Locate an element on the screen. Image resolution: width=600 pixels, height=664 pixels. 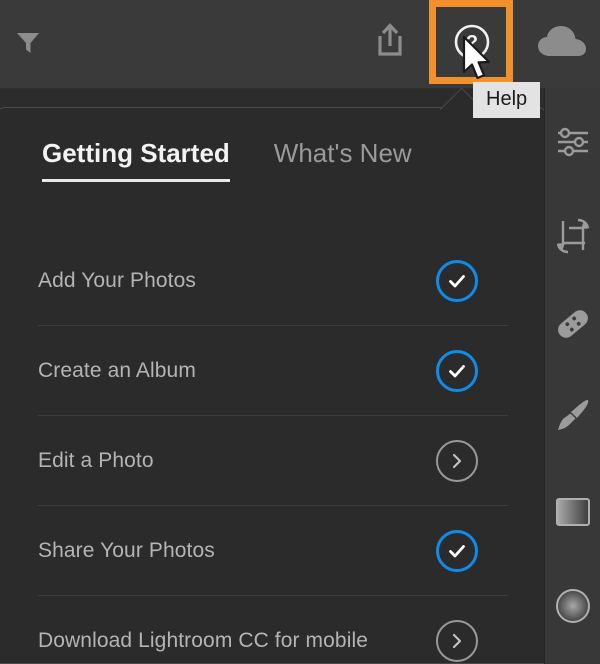
list-item: Create an Album is located at coordinates (273, 371).